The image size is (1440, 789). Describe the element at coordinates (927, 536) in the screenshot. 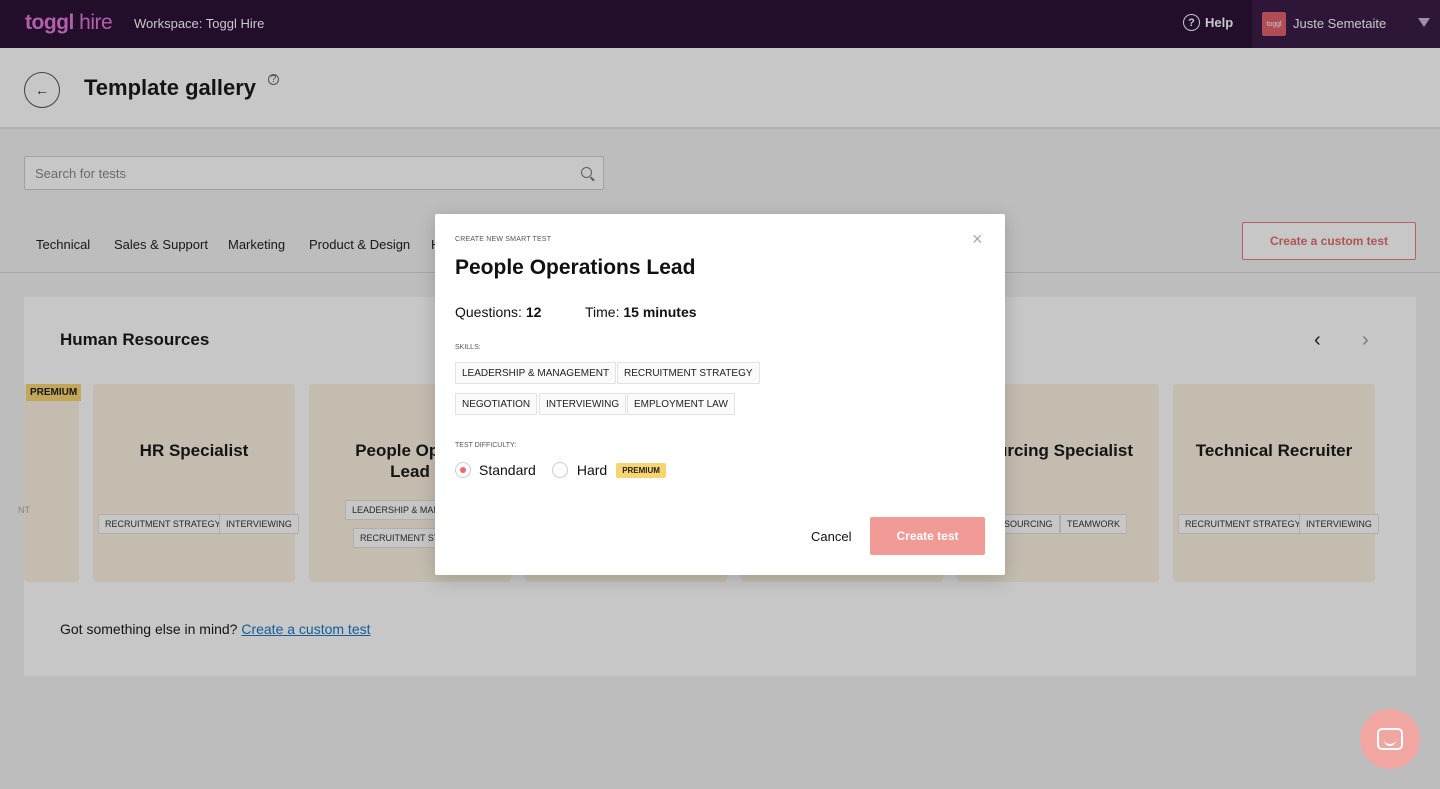

I see `create-test-button: Create test` at that location.